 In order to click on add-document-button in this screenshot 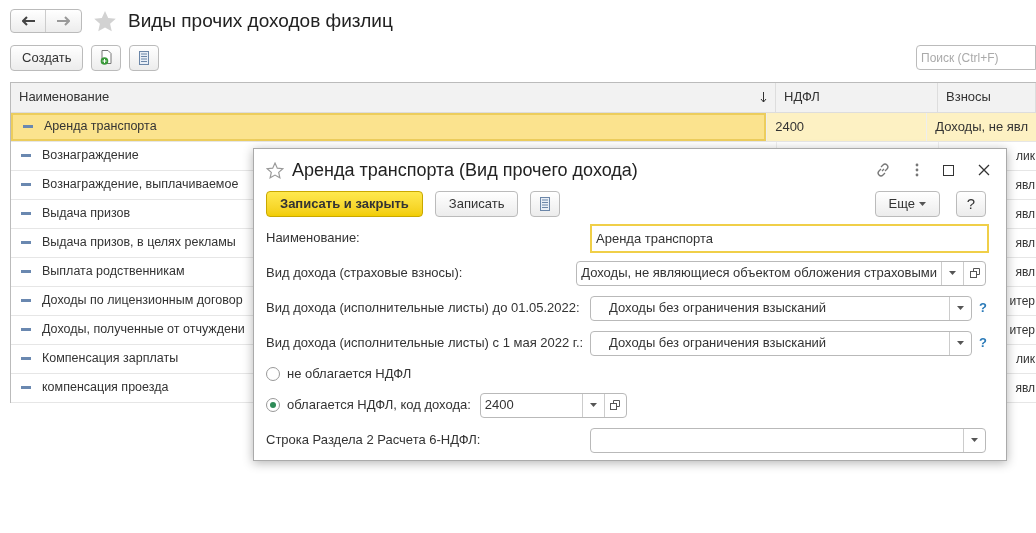, I will do `click(106, 57)`.